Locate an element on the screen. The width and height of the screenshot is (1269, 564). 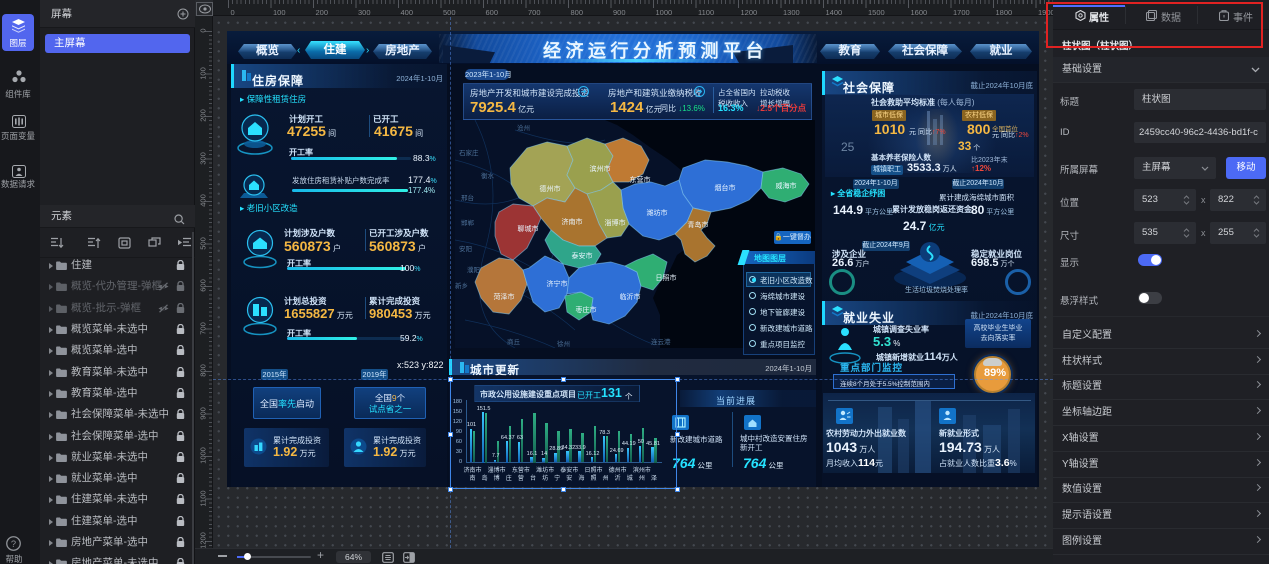
svg-text: 枣庄市 is located at coordinates (586, 309).